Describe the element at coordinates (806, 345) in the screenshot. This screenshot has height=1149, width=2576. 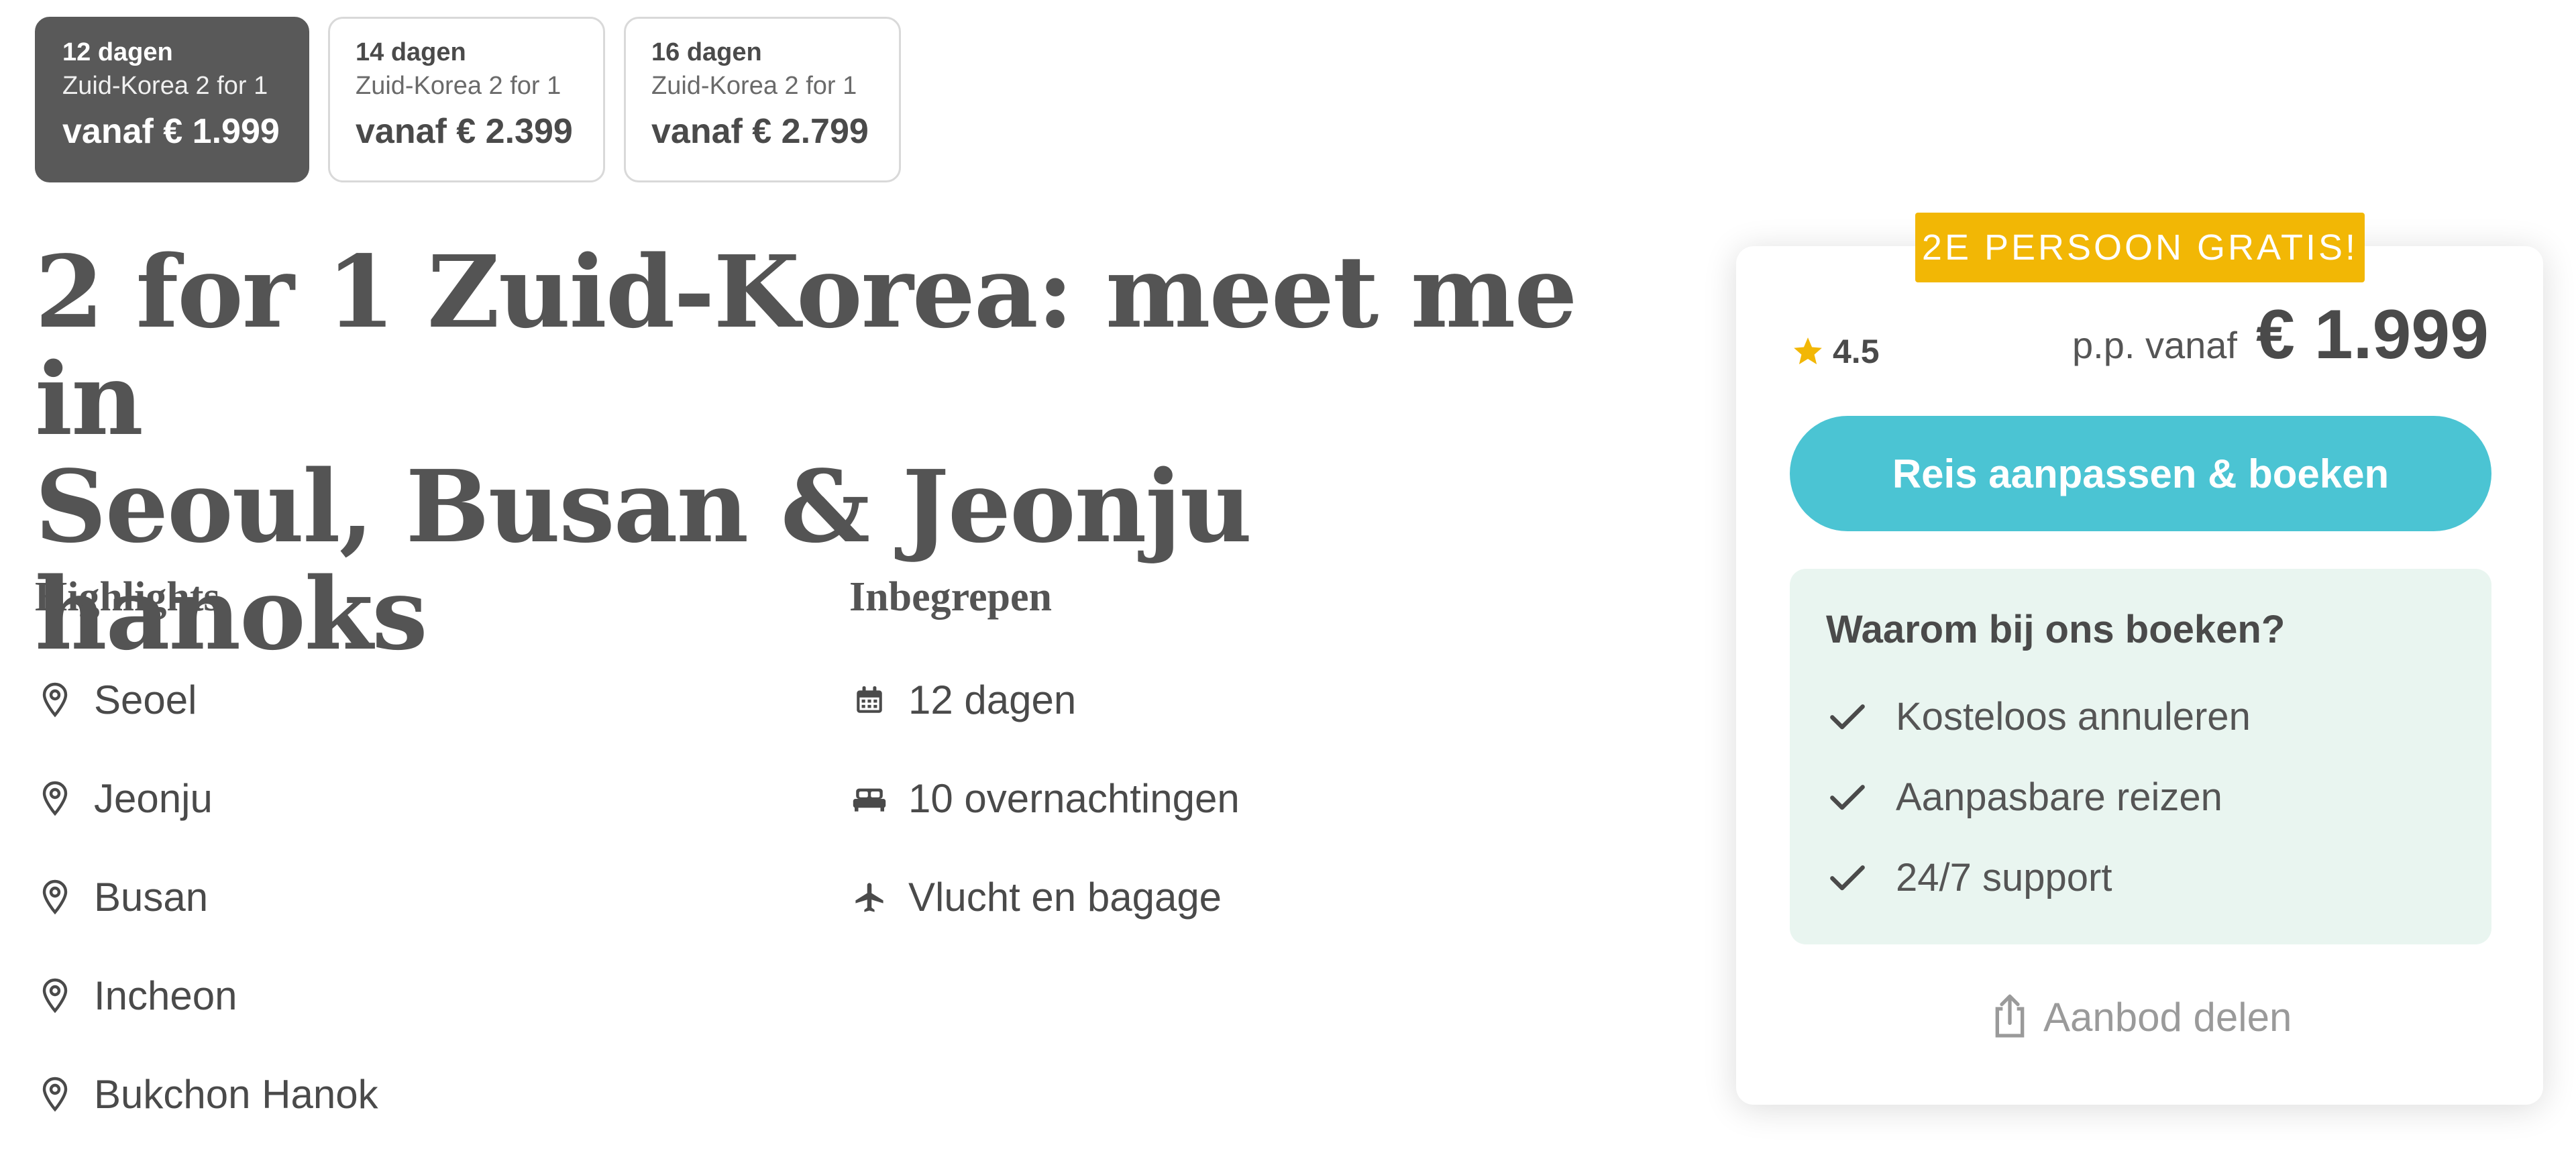
I see `page-title-line-1: 2 for 1 Zuid-Korea: meet me in` at that location.